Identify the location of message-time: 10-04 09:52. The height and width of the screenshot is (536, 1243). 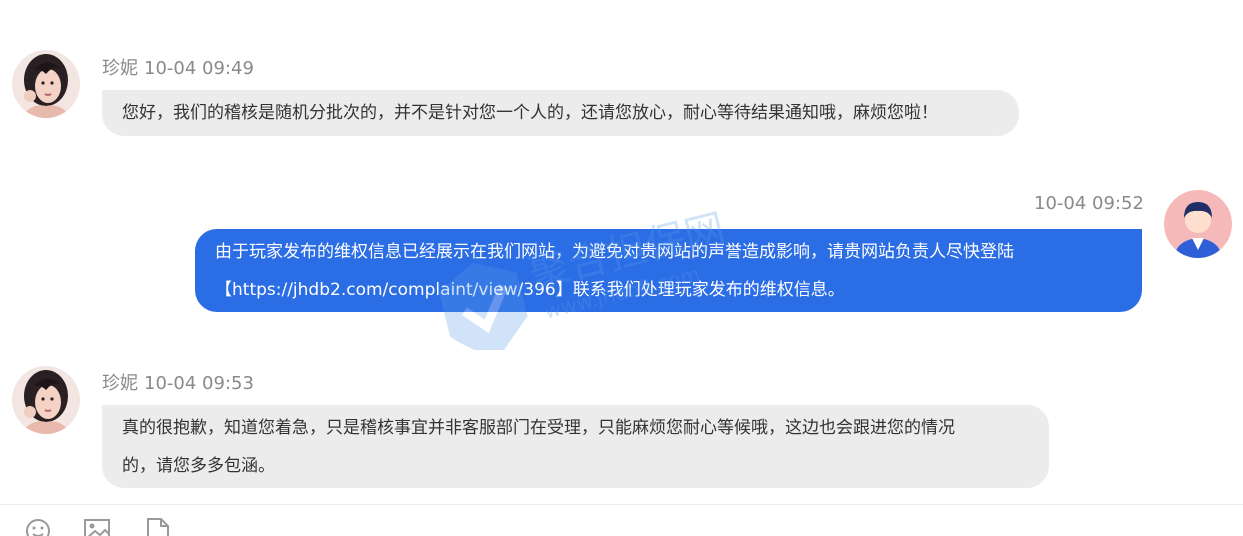
(1089, 203).